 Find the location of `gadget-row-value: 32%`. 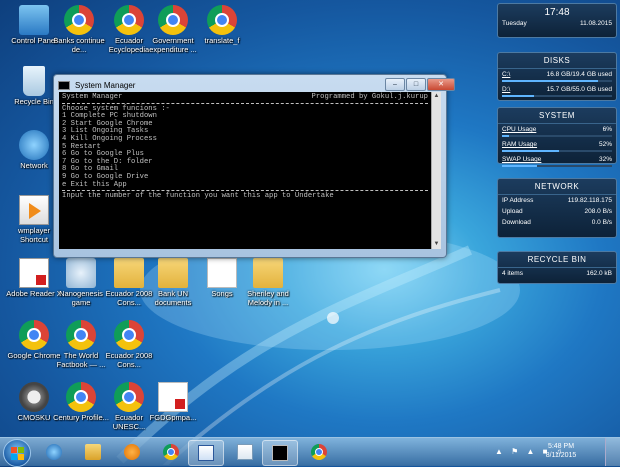

gadget-row-value: 32% is located at coordinates (605, 159).